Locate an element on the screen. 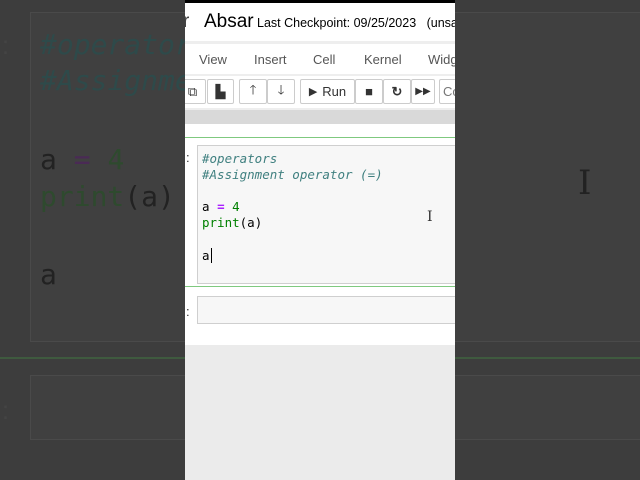 The height and width of the screenshot is (480, 640). code-line: #Assignment operator (=) is located at coordinates (292, 174).